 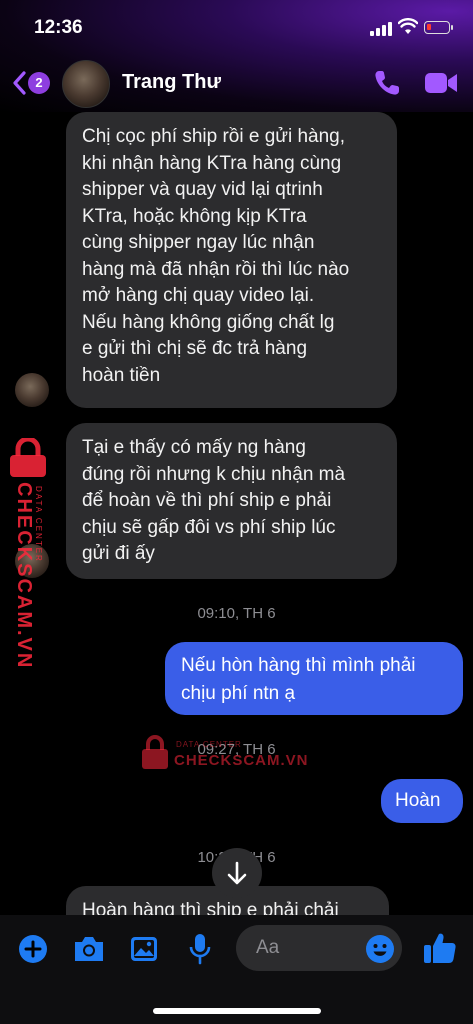 What do you see at coordinates (19, 83) in the screenshot?
I see `back-icon` at bounding box center [19, 83].